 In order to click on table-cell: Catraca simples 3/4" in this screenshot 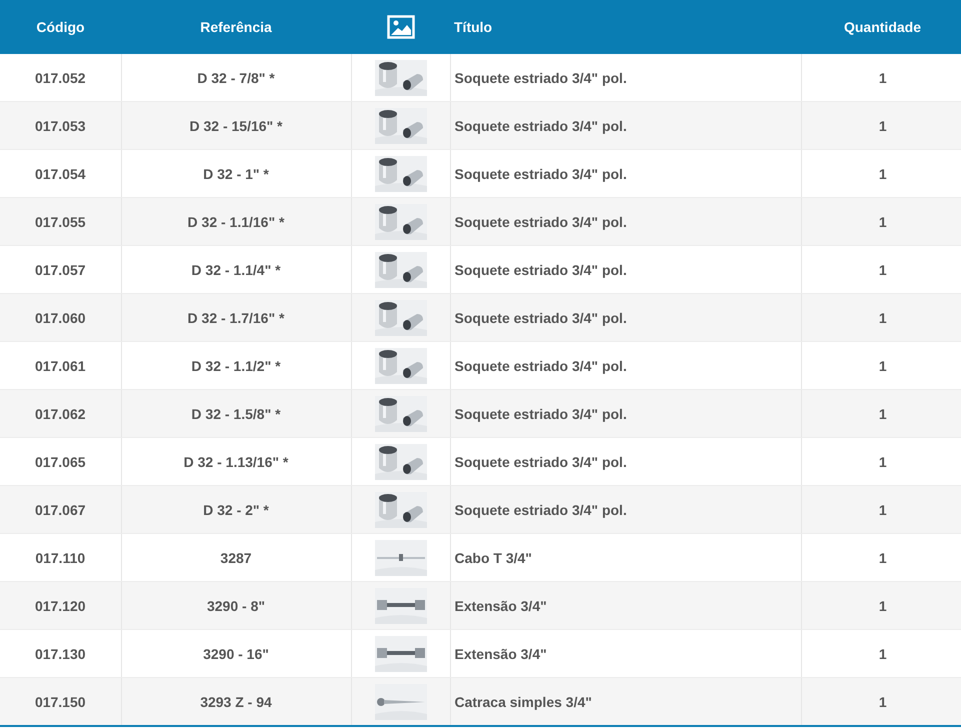, I will do `click(625, 702)`.